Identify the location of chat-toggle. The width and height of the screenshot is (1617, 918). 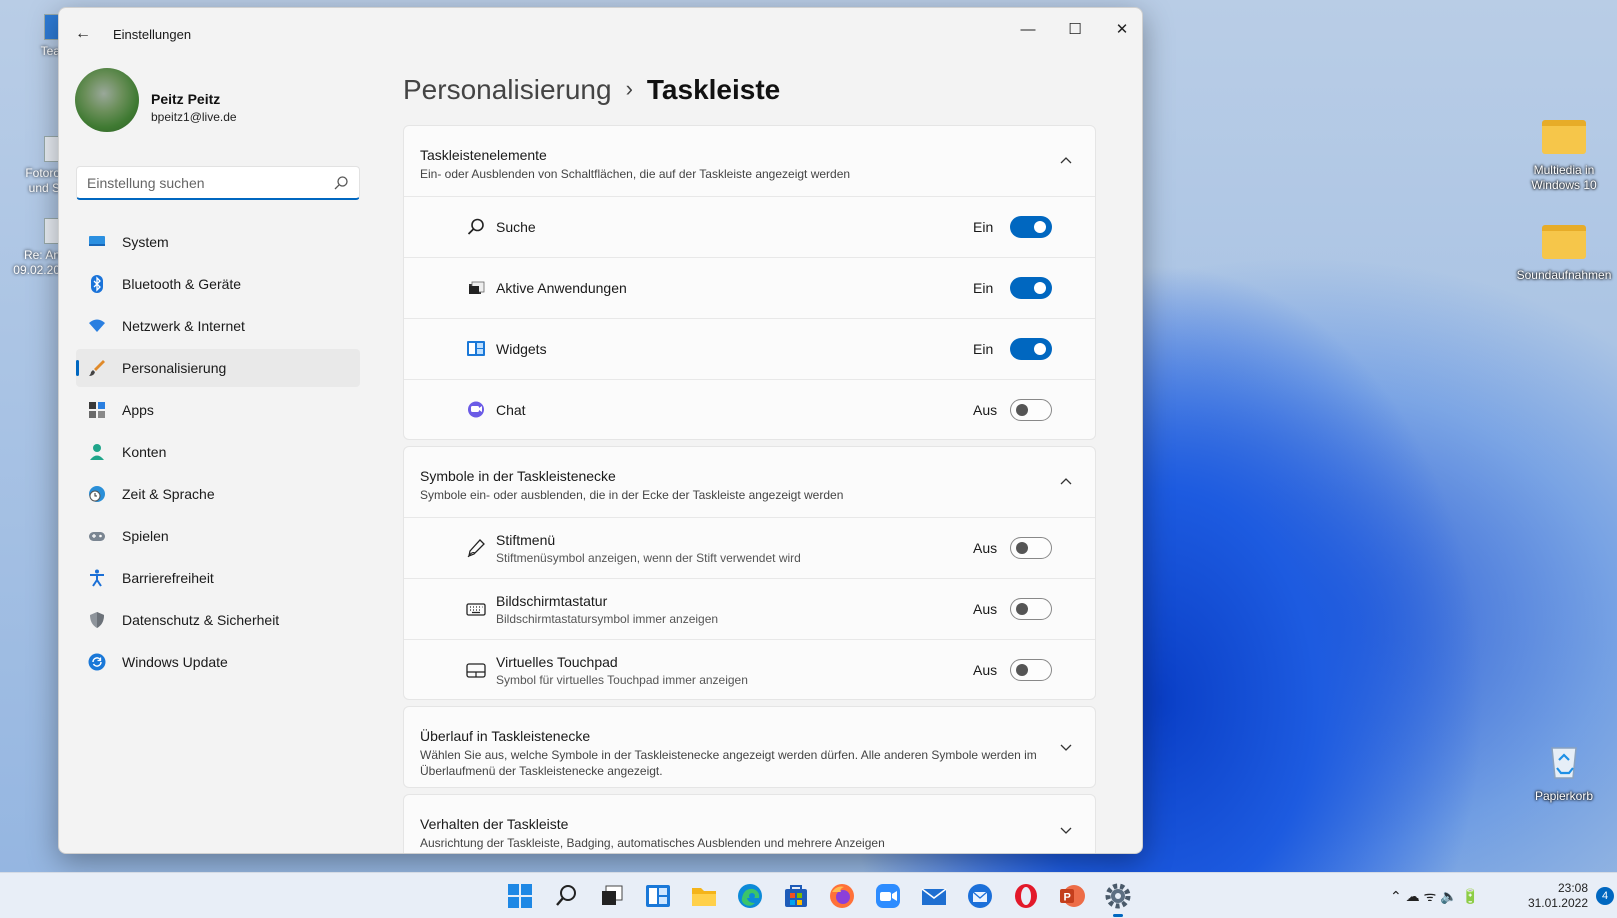
(1031, 410).